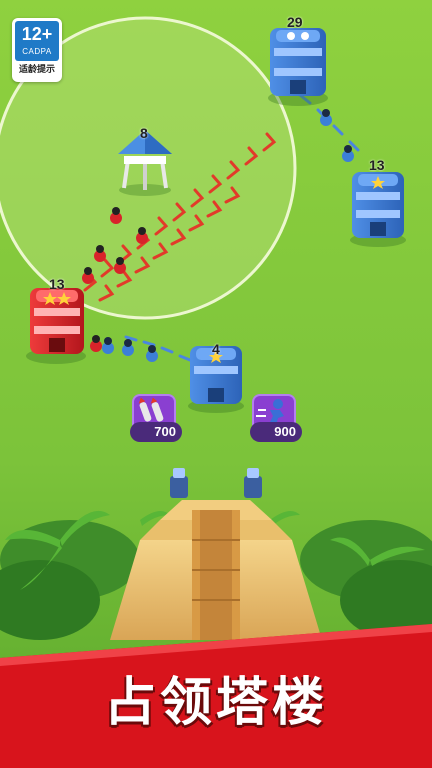  What do you see at coordinates (156, 432) in the screenshot?
I see `missile-cost: 700` at bounding box center [156, 432].